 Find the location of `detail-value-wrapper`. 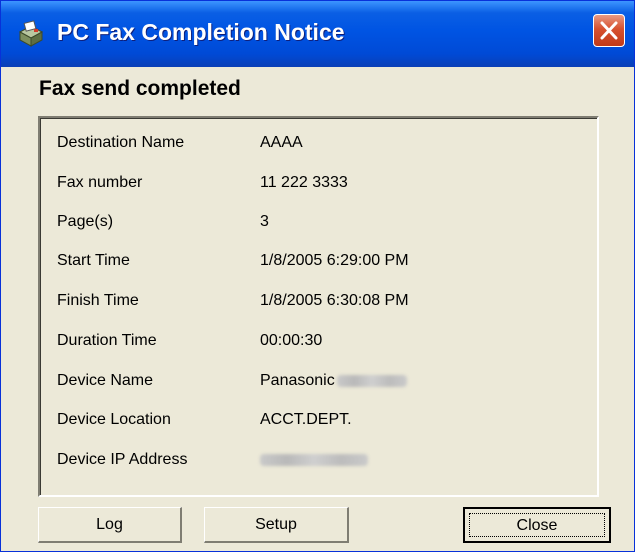

detail-value-wrapper is located at coordinates (314, 460).